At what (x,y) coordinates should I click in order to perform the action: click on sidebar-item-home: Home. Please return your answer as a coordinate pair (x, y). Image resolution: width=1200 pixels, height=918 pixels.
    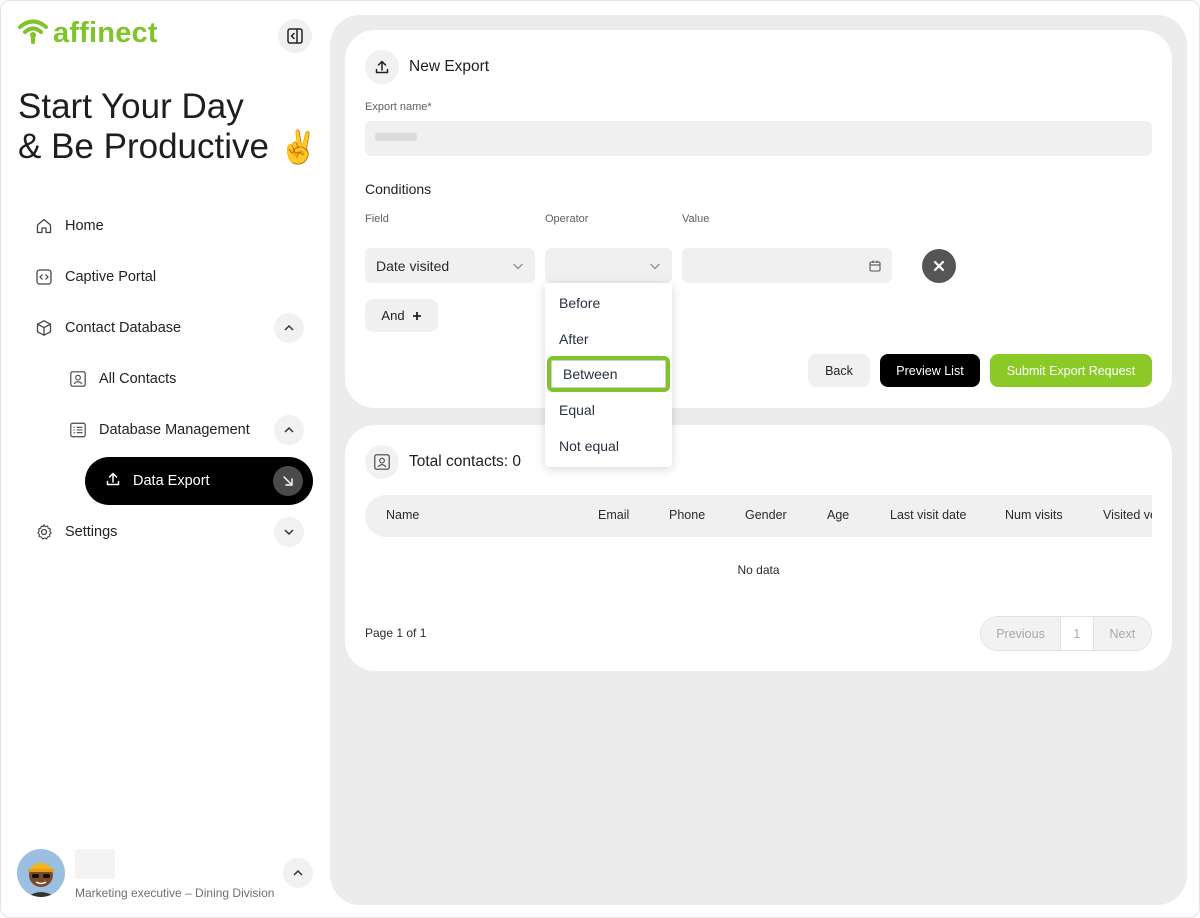
    Looking at the image, I should click on (69, 226).